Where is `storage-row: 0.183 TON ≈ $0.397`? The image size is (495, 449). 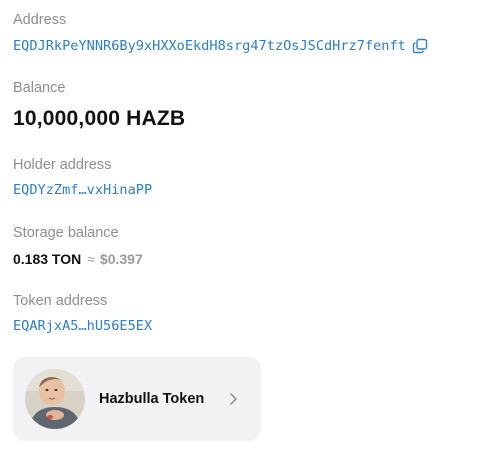
storage-row: 0.183 TON ≈ $0.397 is located at coordinates (78, 259).